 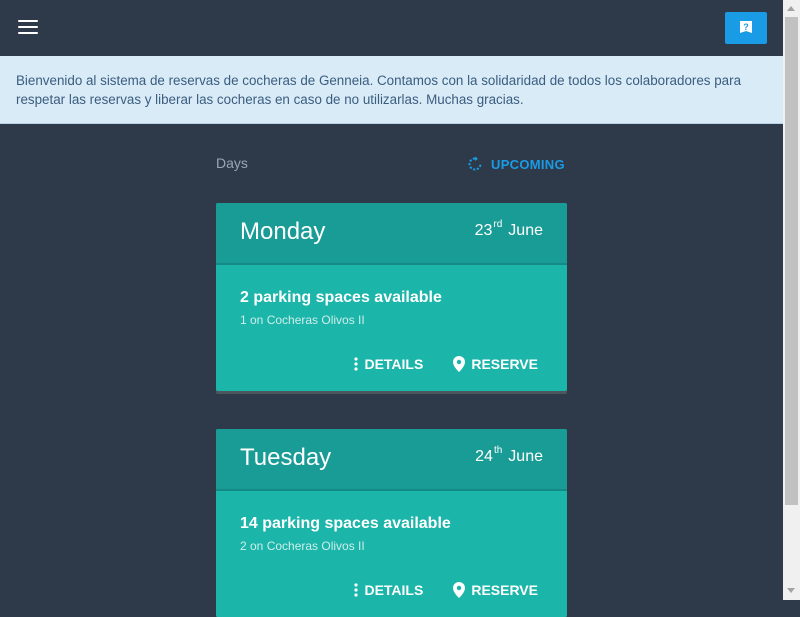 I want to click on upcoming-button: UPCOMING, so click(x=516, y=164).